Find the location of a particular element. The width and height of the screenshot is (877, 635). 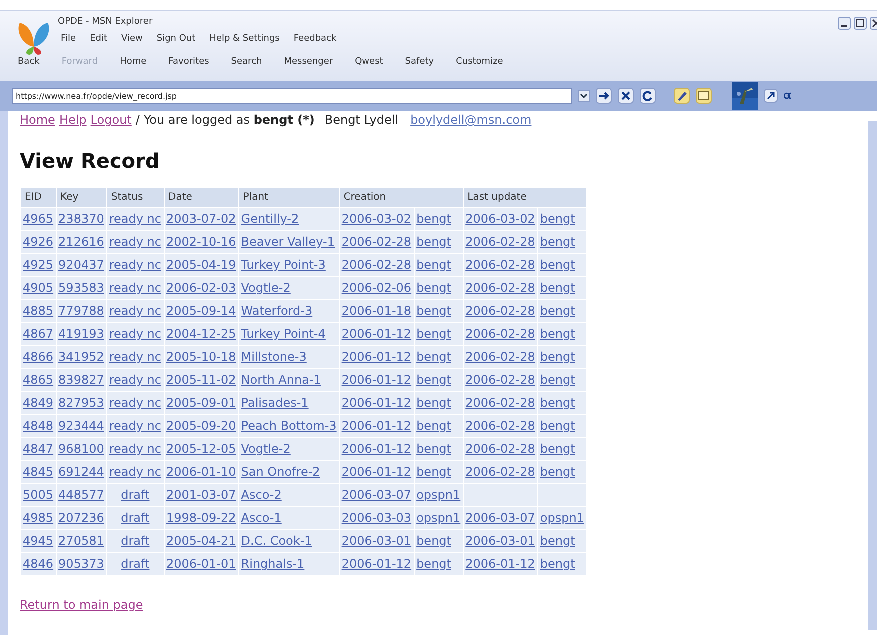

close-icon is located at coordinates (873, 23).